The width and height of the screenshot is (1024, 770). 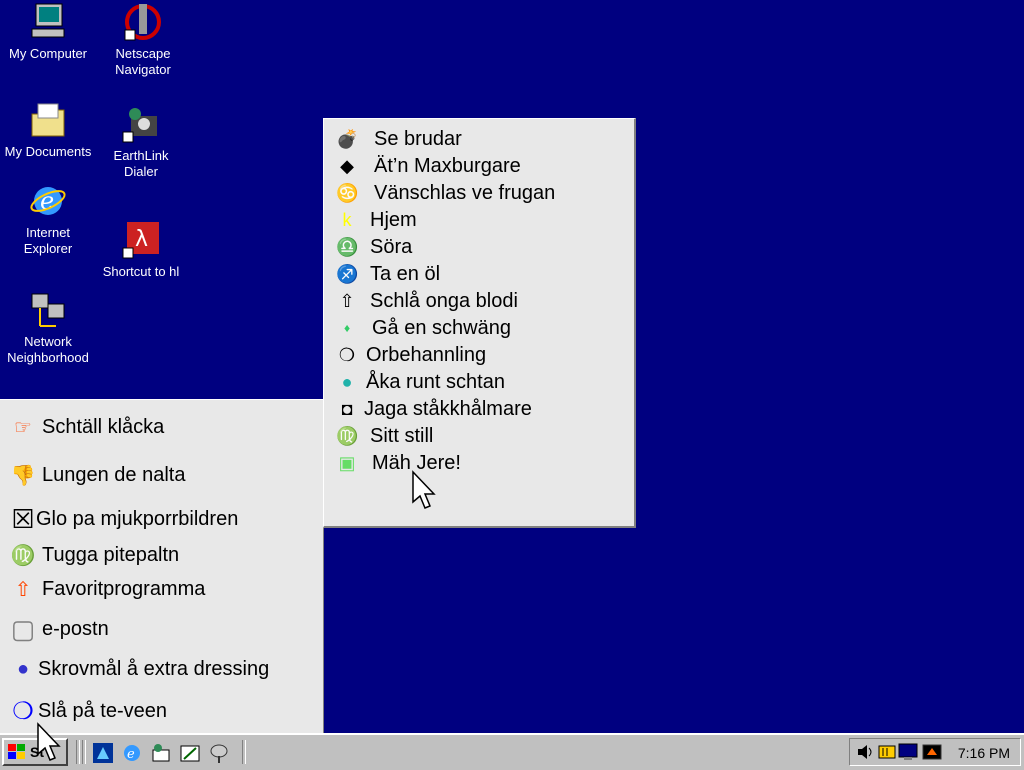 I want to click on my-computer-shortcut: My Computer, so click(x=48, y=32).